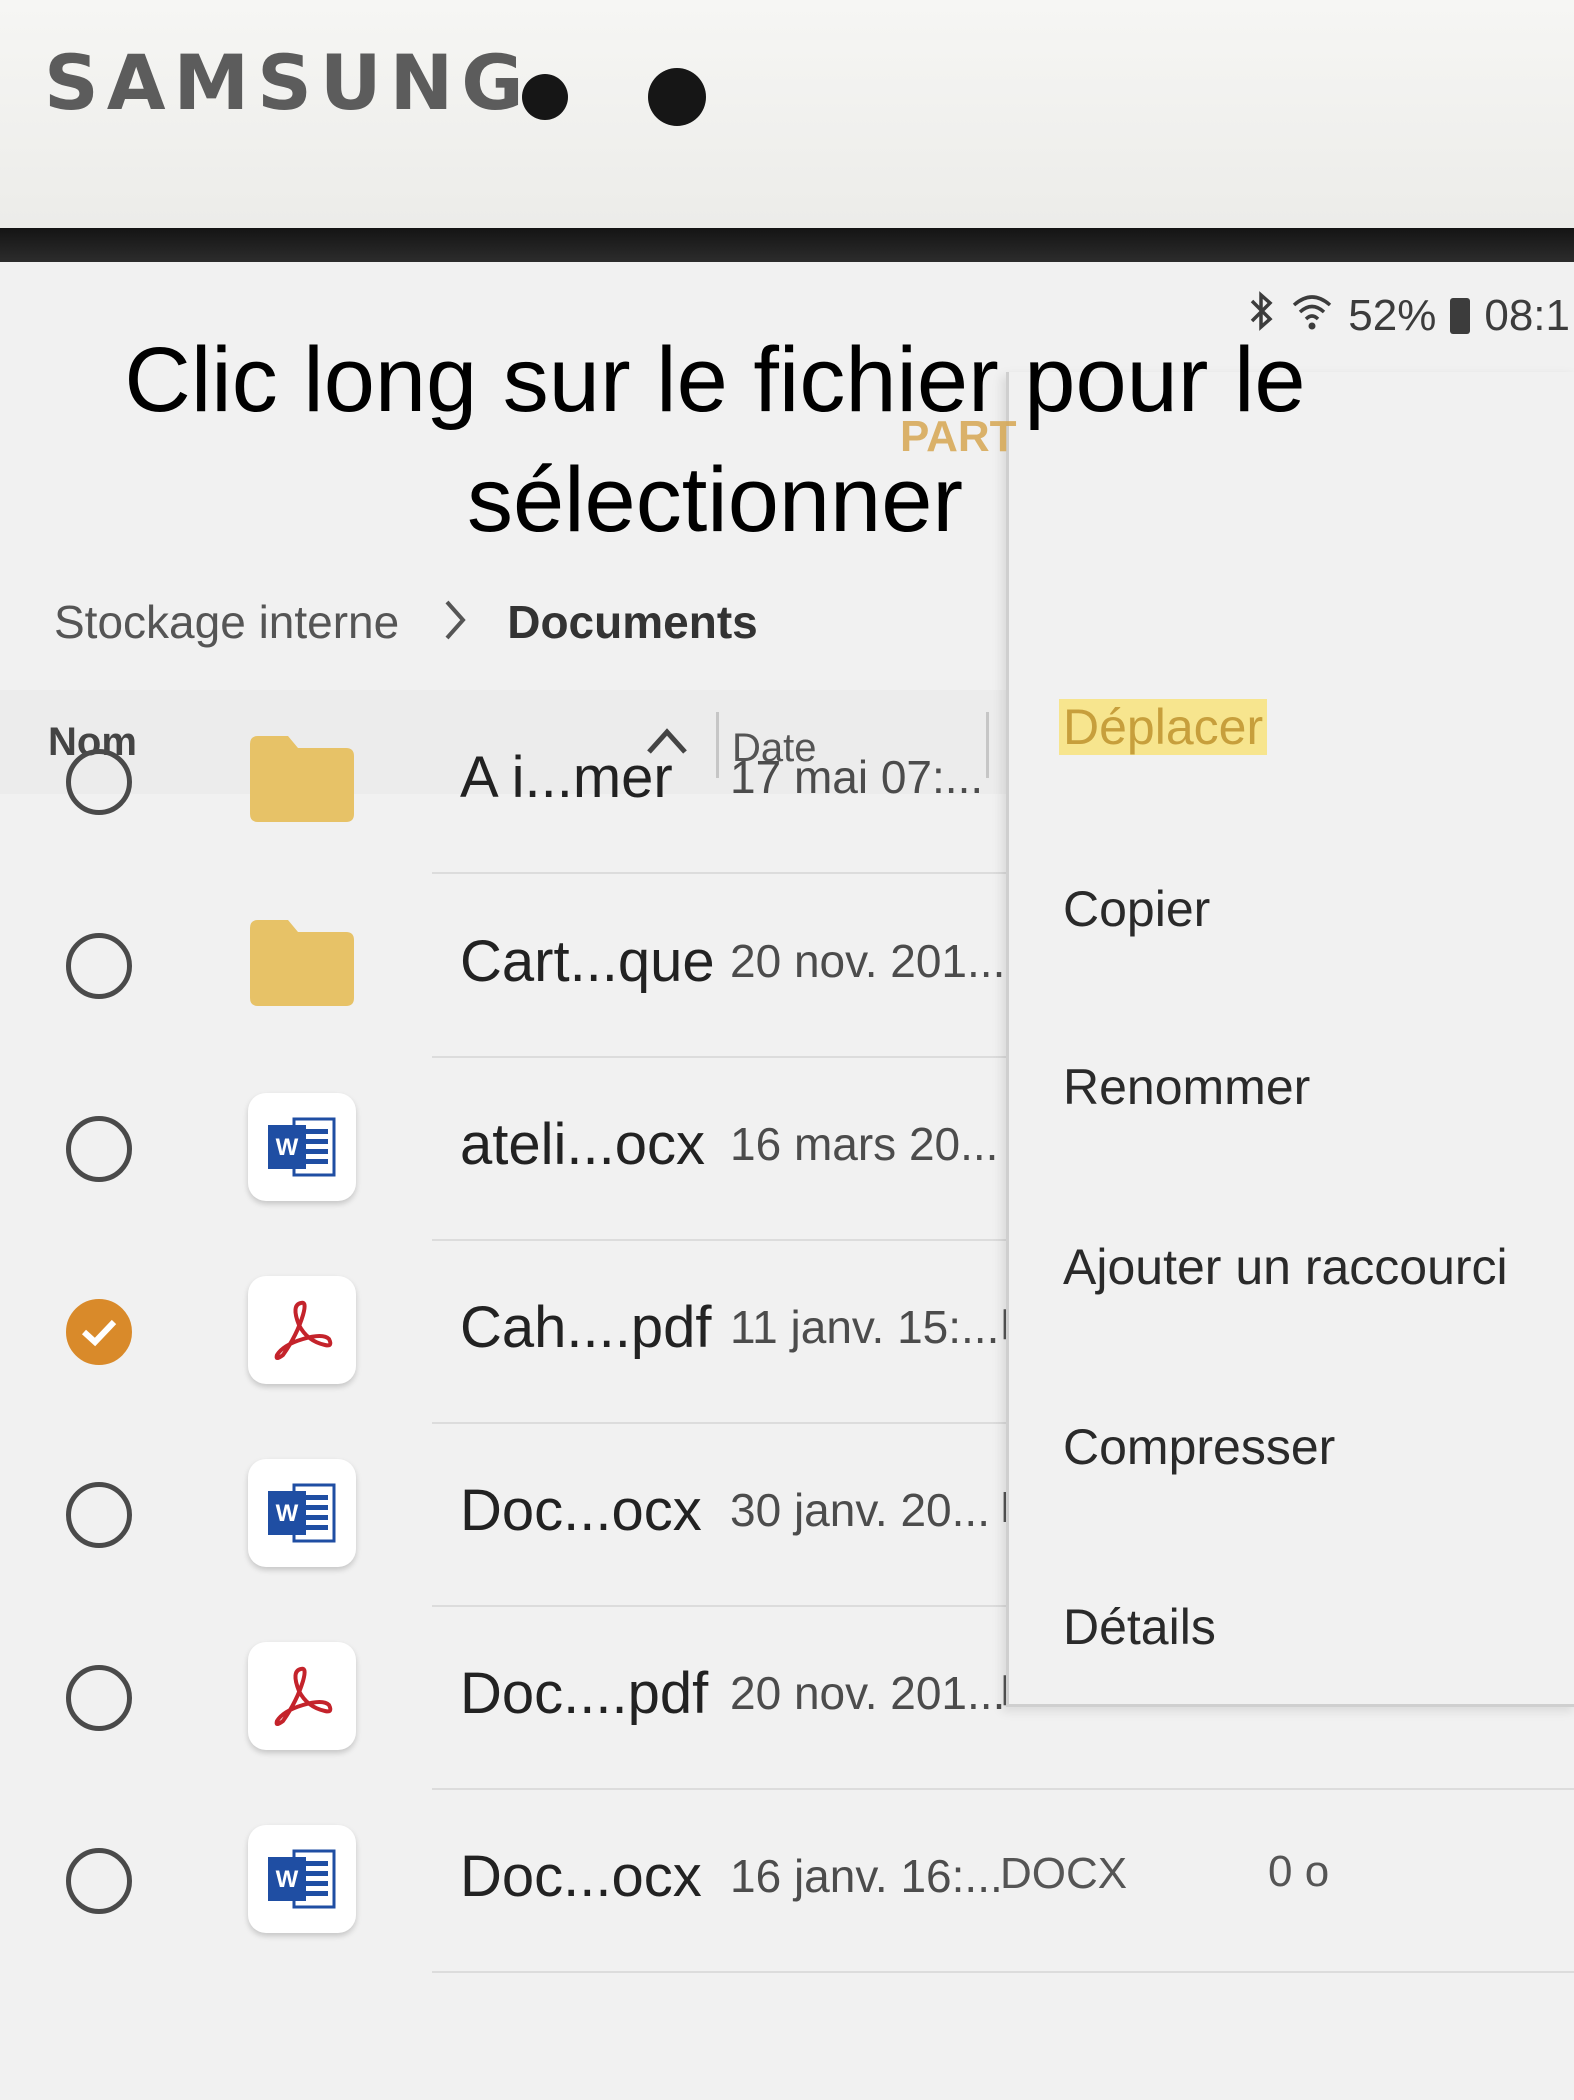  Describe the element at coordinates (1460, 316) in the screenshot. I see `battery-icon` at that location.